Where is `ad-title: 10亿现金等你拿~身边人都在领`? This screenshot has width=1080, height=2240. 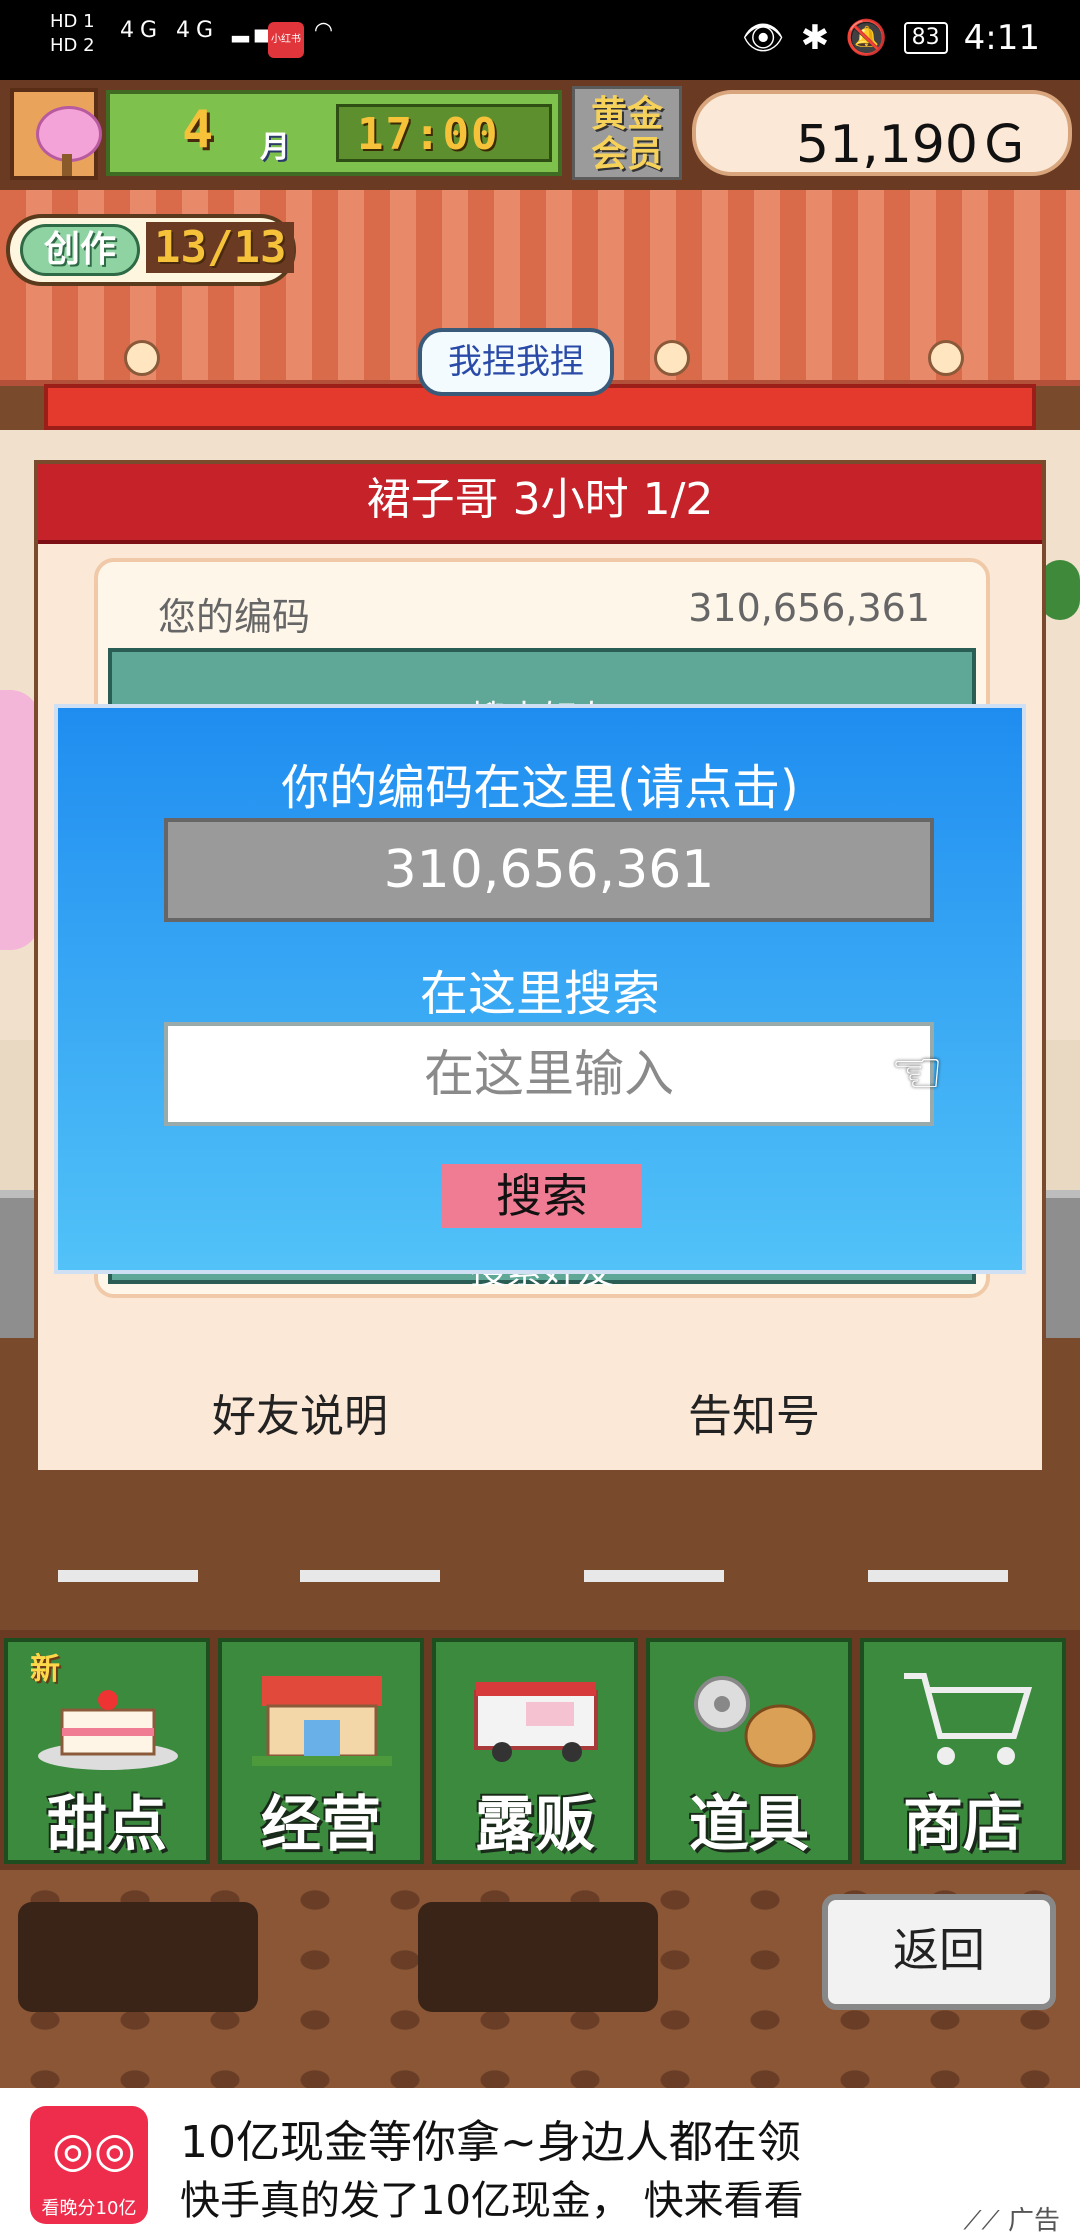 ad-title: 10亿现金等你拿~身边人都在领 is located at coordinates (490, 2138).